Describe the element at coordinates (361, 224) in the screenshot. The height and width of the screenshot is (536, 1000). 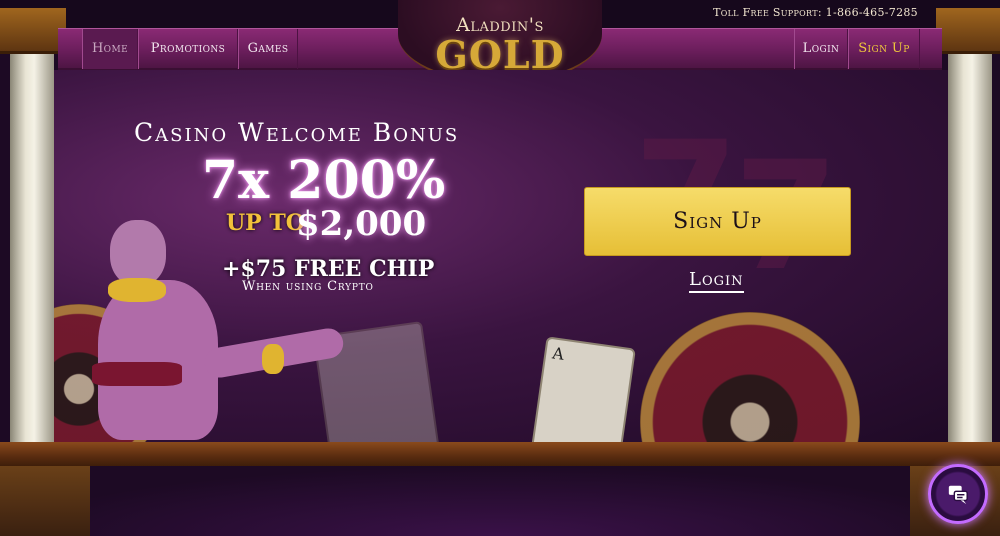
I see `bonus-amount: $2,000` at that location.